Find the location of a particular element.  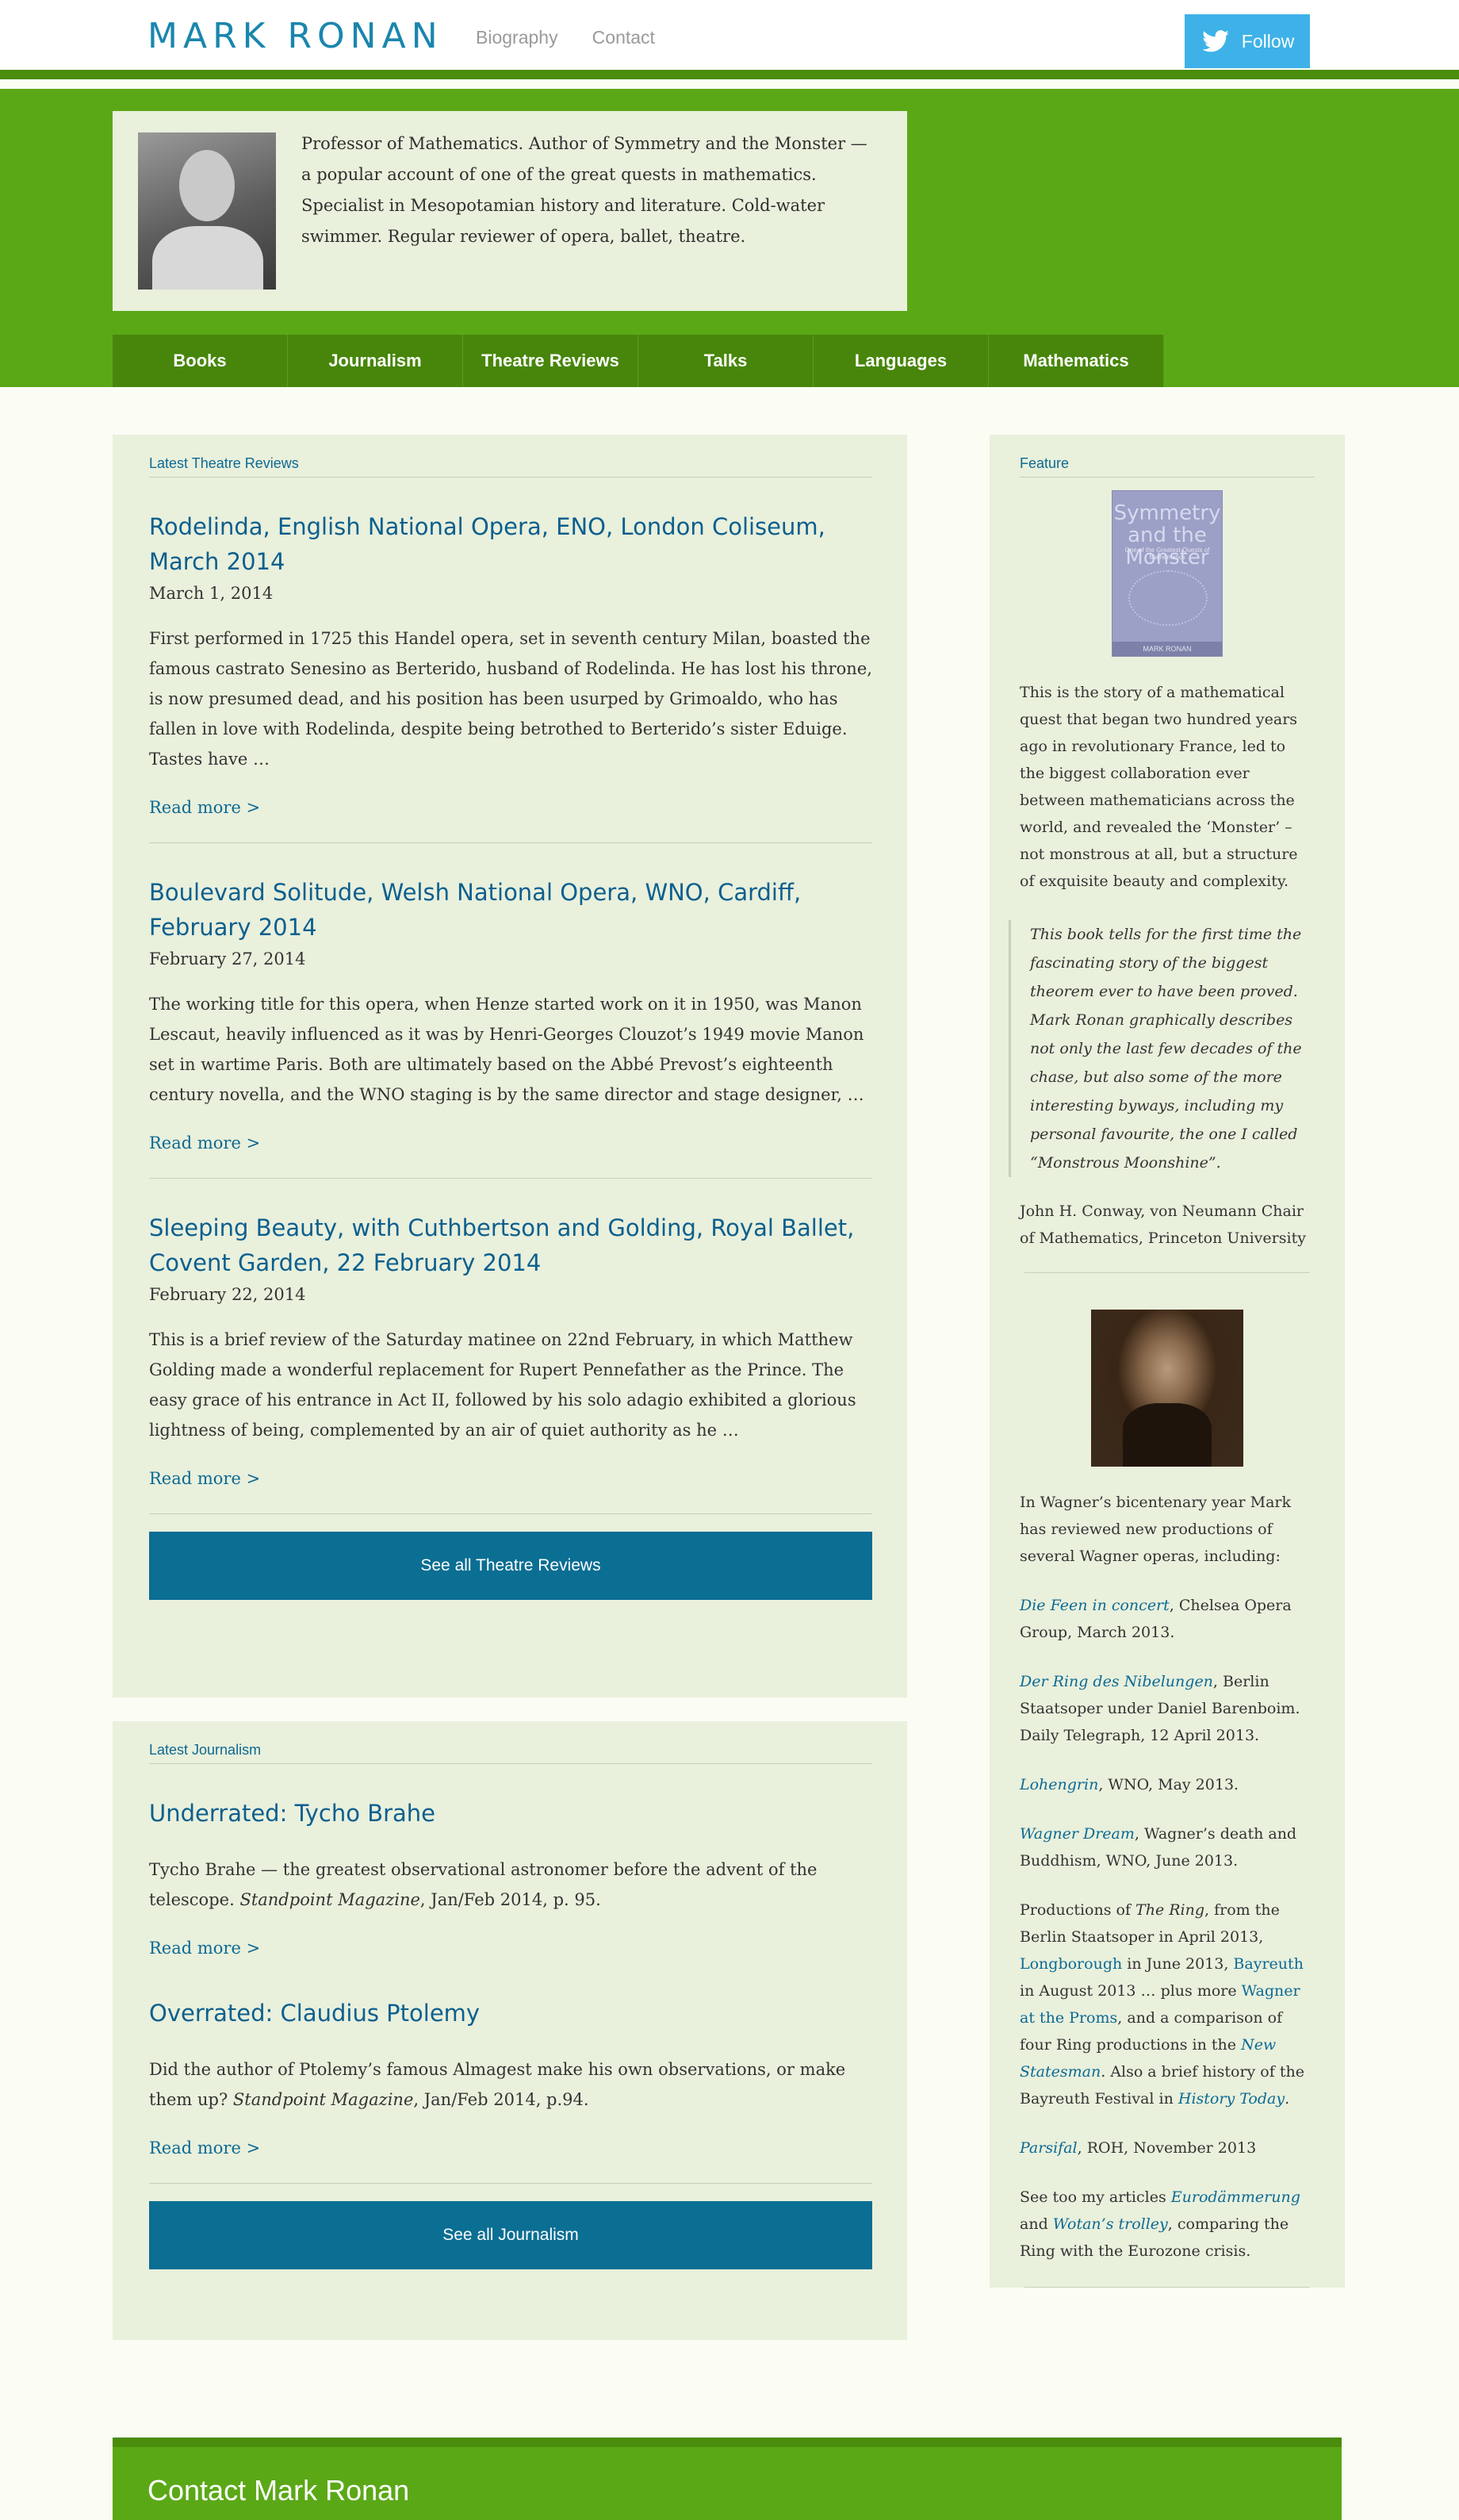

see-all-journalism-button: See all Journalism is located at coordinates (510, 2235).